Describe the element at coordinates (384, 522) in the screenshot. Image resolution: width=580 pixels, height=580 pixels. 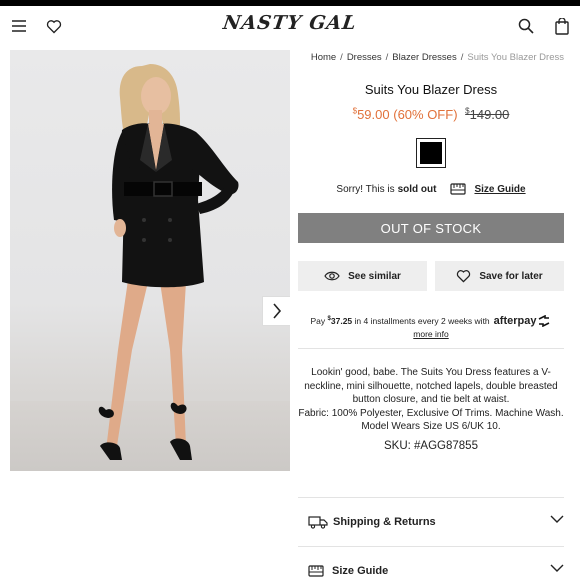
I see `shipping-returns-label: Shipping & Returns` at that location.